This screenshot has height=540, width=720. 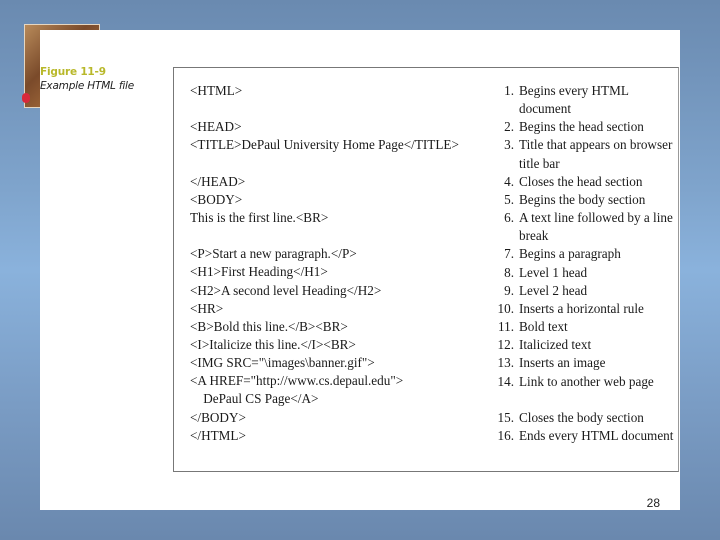 What do you see at coordinates (282, 363) in the screenshot?
I see `code-line: <IMG SRC="\images\banner.gif">` at bounding box center [282, 363].